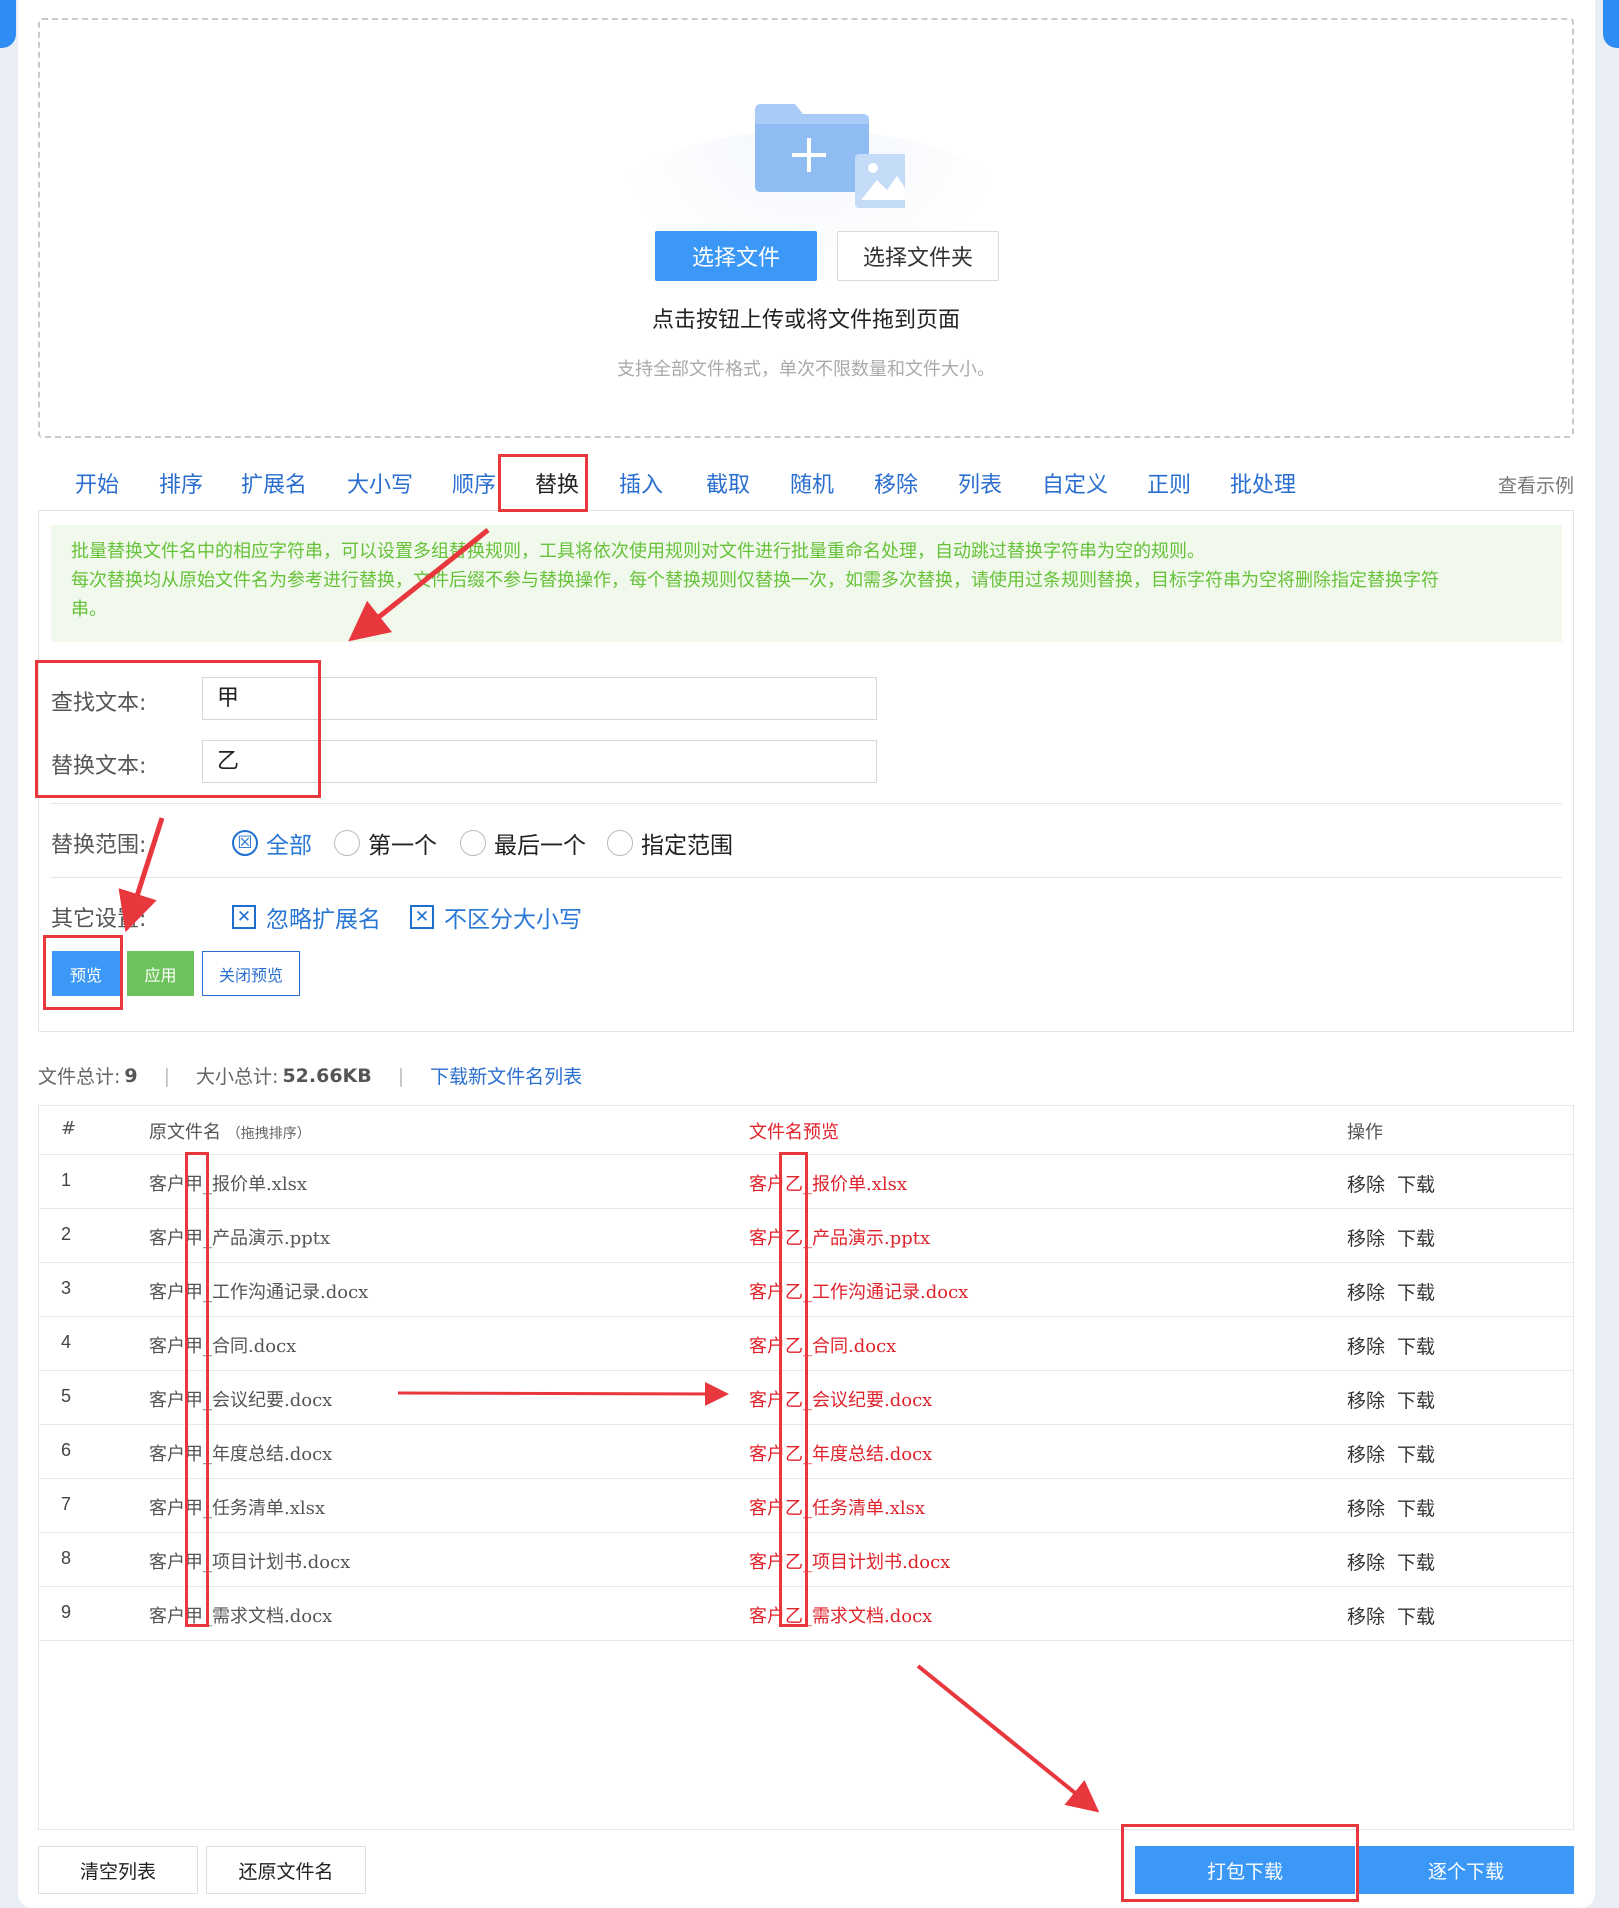  I want to click on tab-extract: 截取, so click(728, 483).